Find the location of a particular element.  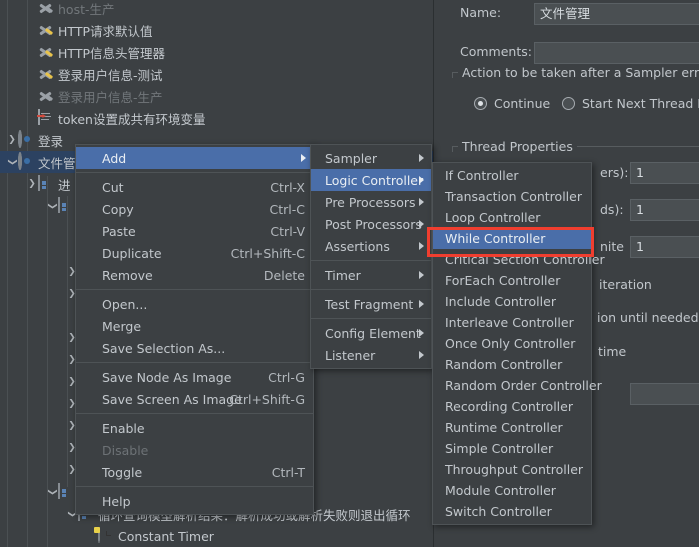

menu-item-listener: Listener is located at coordinates (371, 355).